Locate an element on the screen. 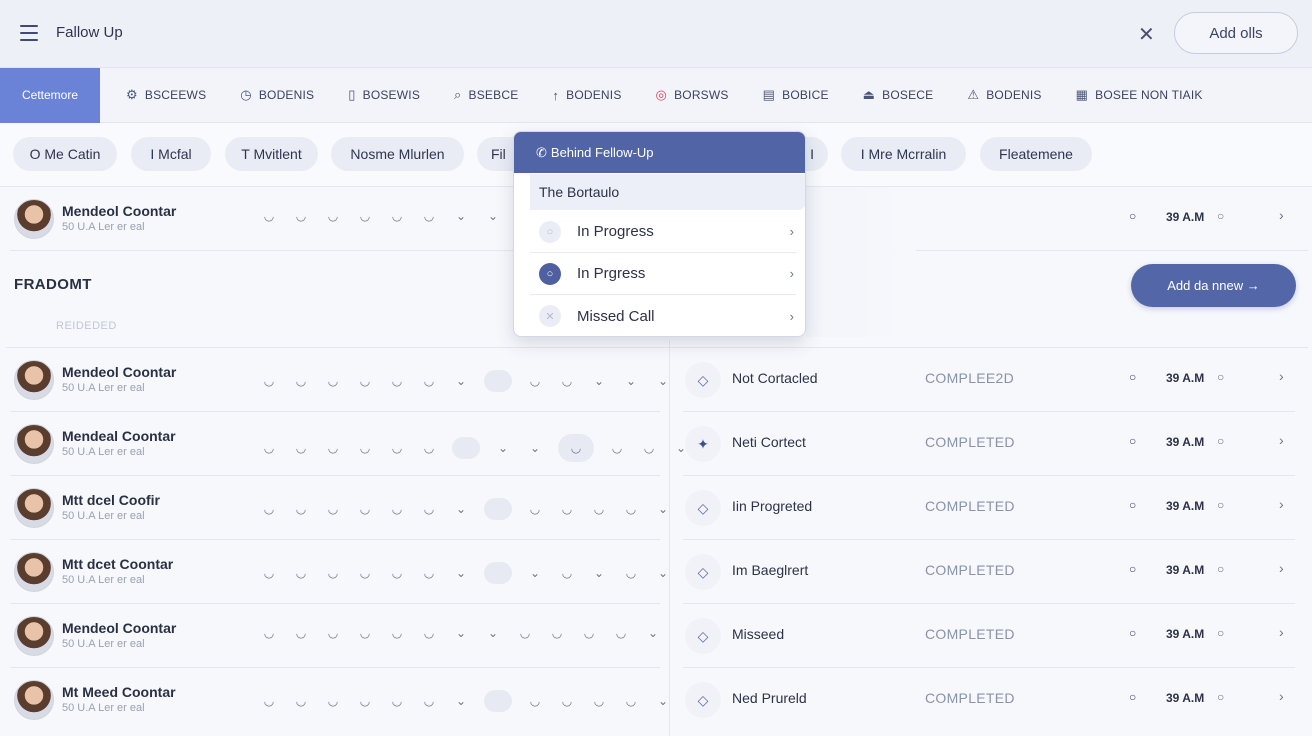 Image resolution: width=1312 pixels, height=736 pixels. hamburger-menu-icon is located at coordinates (29, 33).